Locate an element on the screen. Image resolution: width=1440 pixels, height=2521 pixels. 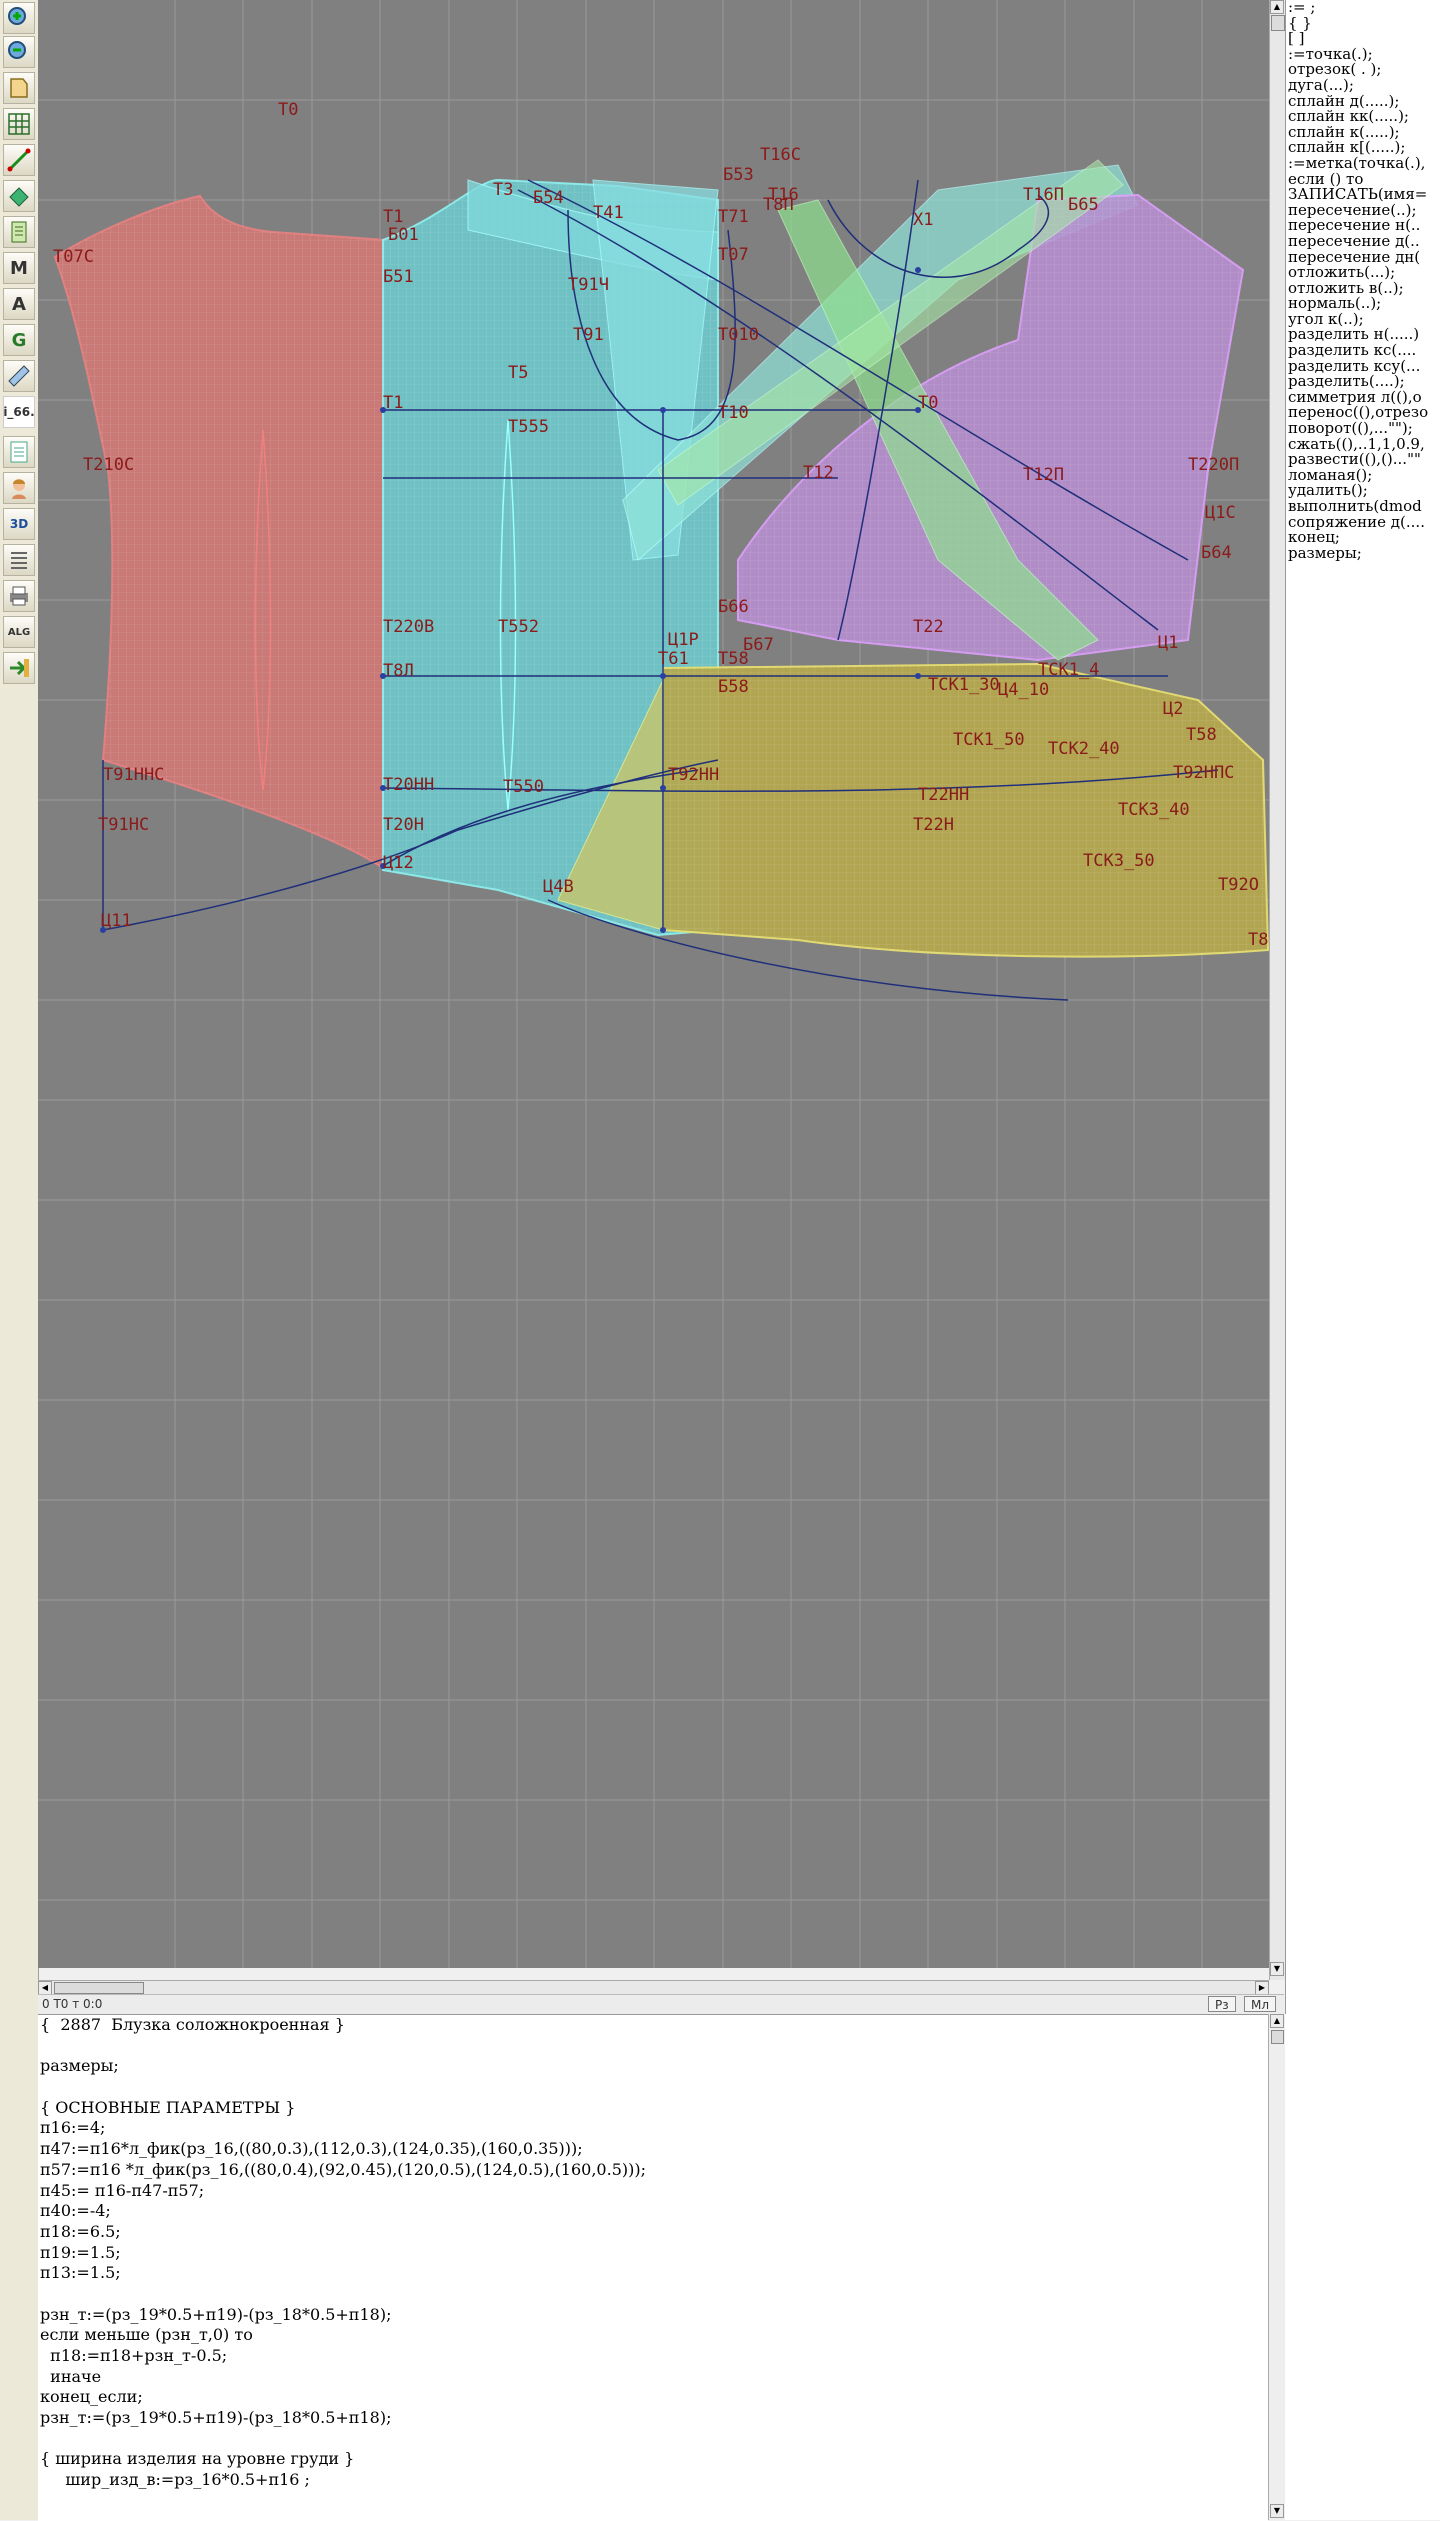
macro-icon-text: M is located at coordinates (19, 268).